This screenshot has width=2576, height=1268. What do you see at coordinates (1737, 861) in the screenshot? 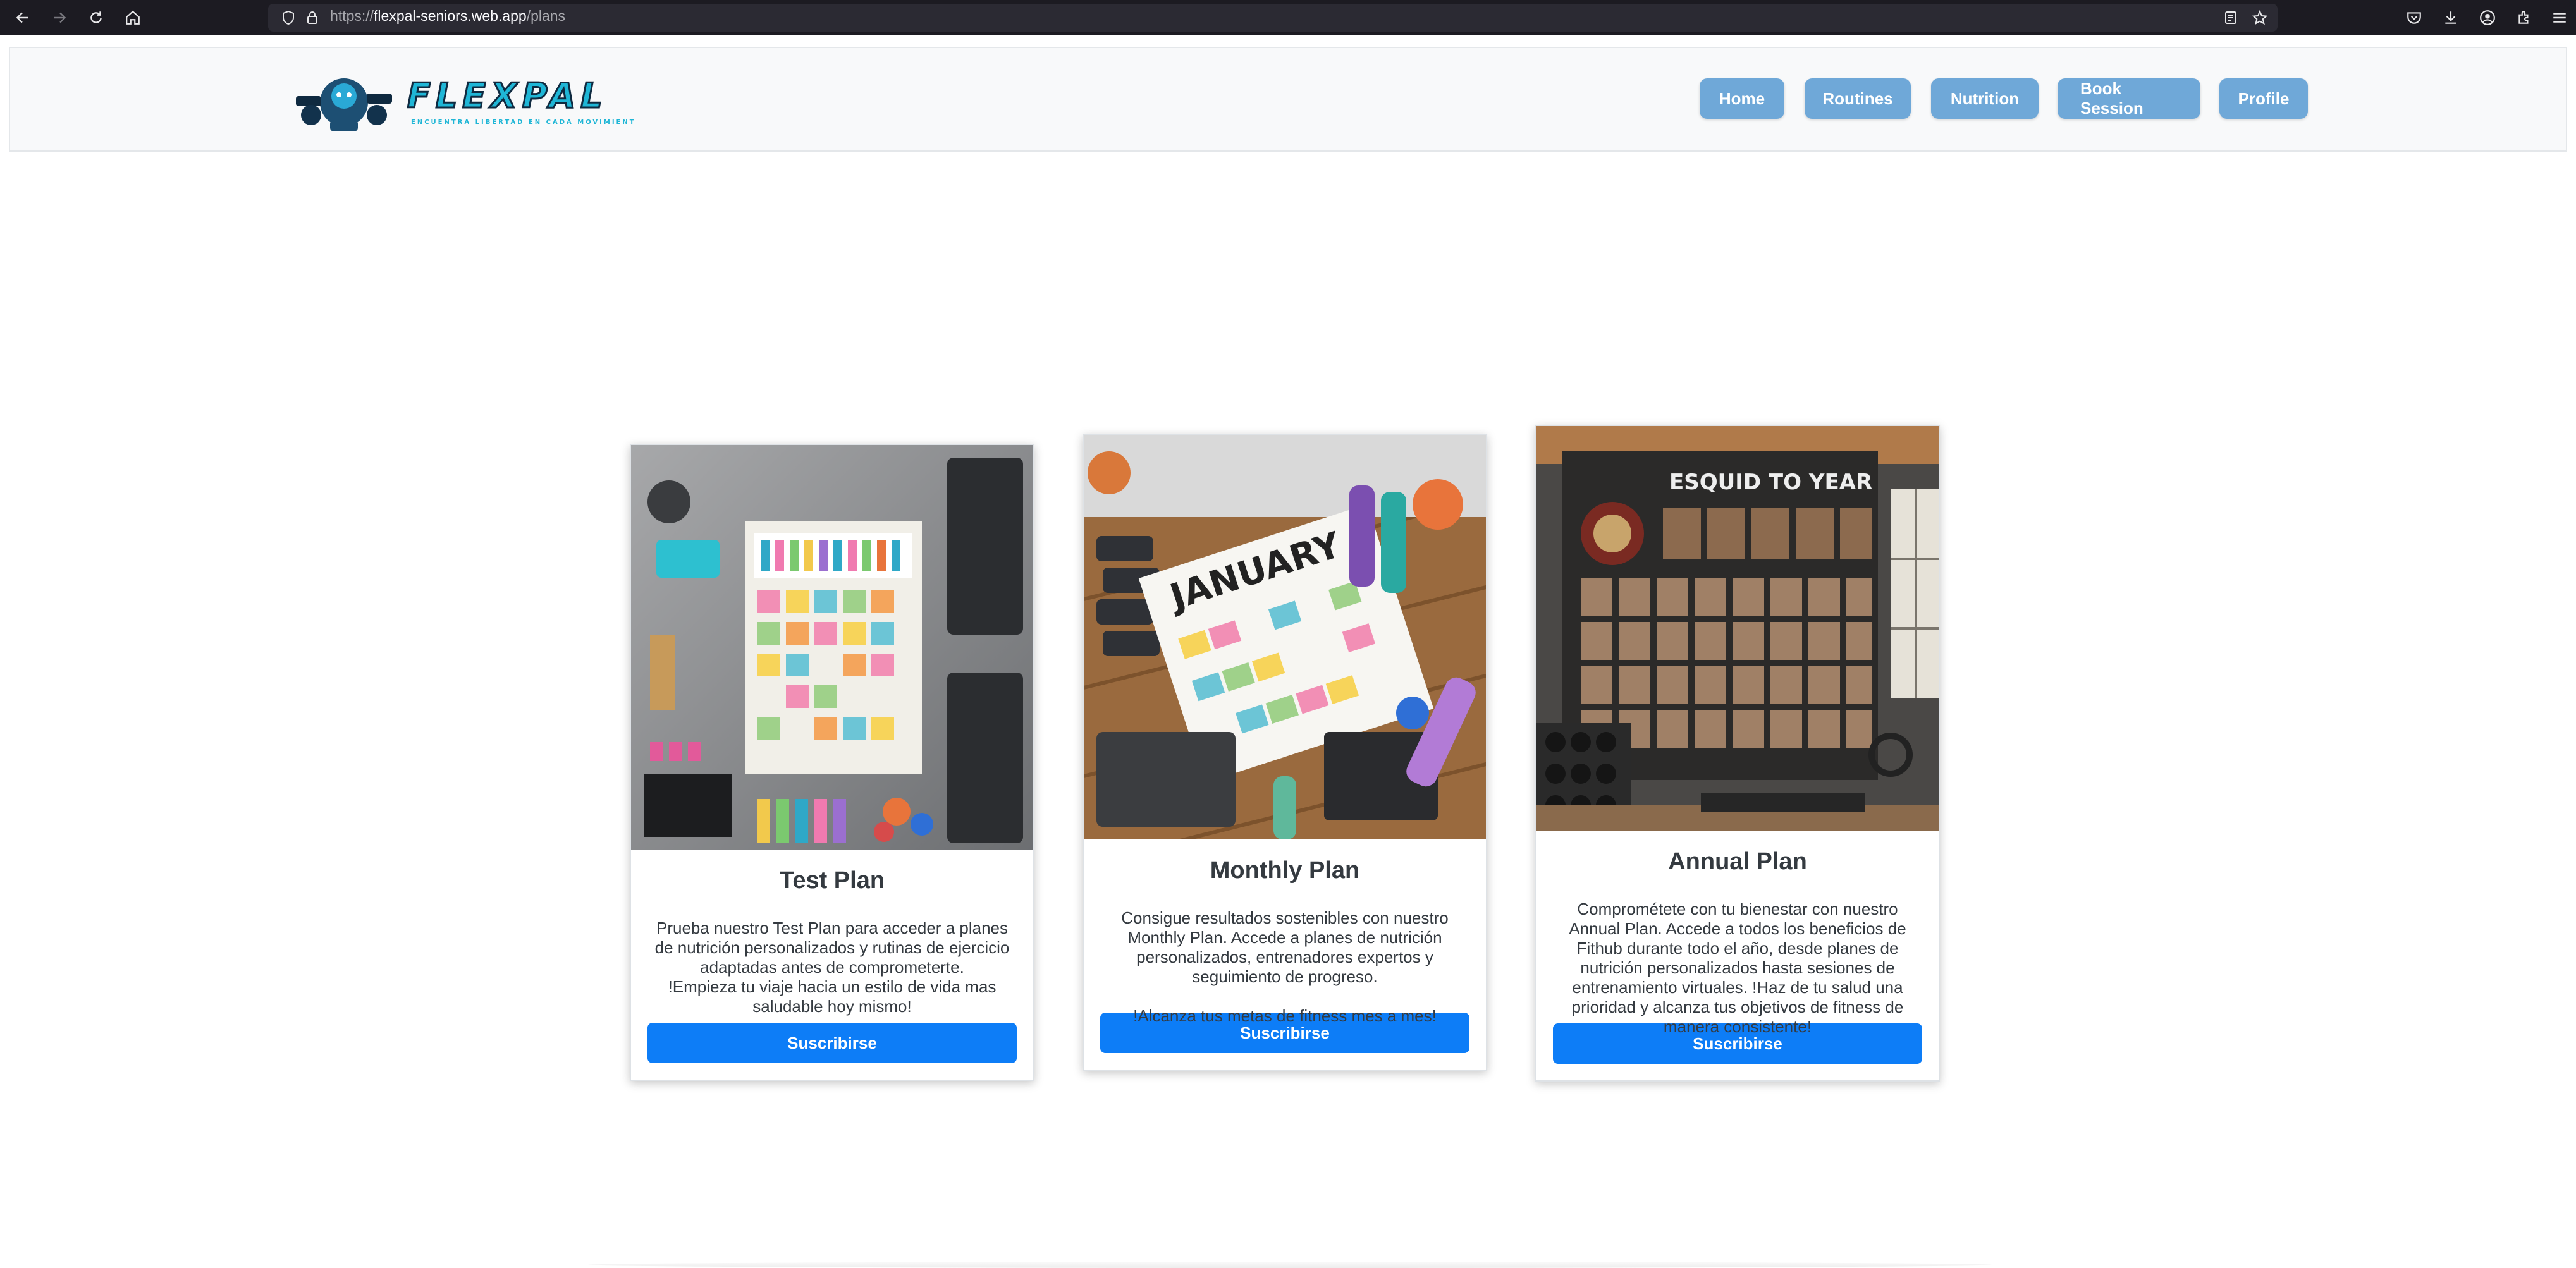
I see `plan-title: Annual Plan` at bounding box center [1737, 861].